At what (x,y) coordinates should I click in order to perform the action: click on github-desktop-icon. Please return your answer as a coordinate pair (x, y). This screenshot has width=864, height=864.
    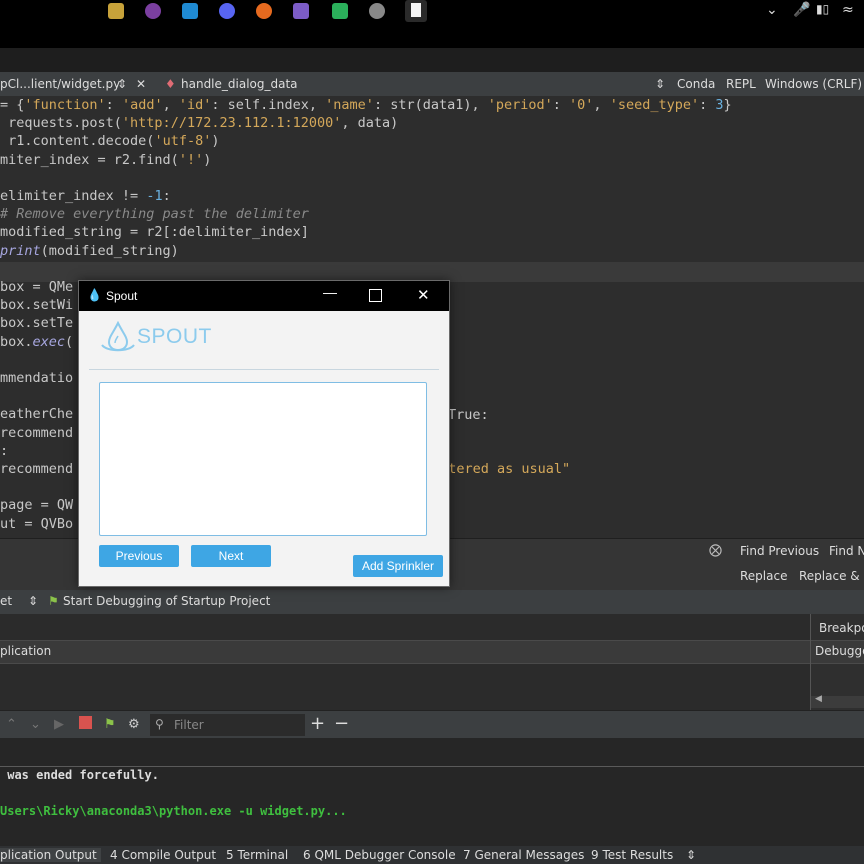
    Looking at the image, I should click on (153, 11).